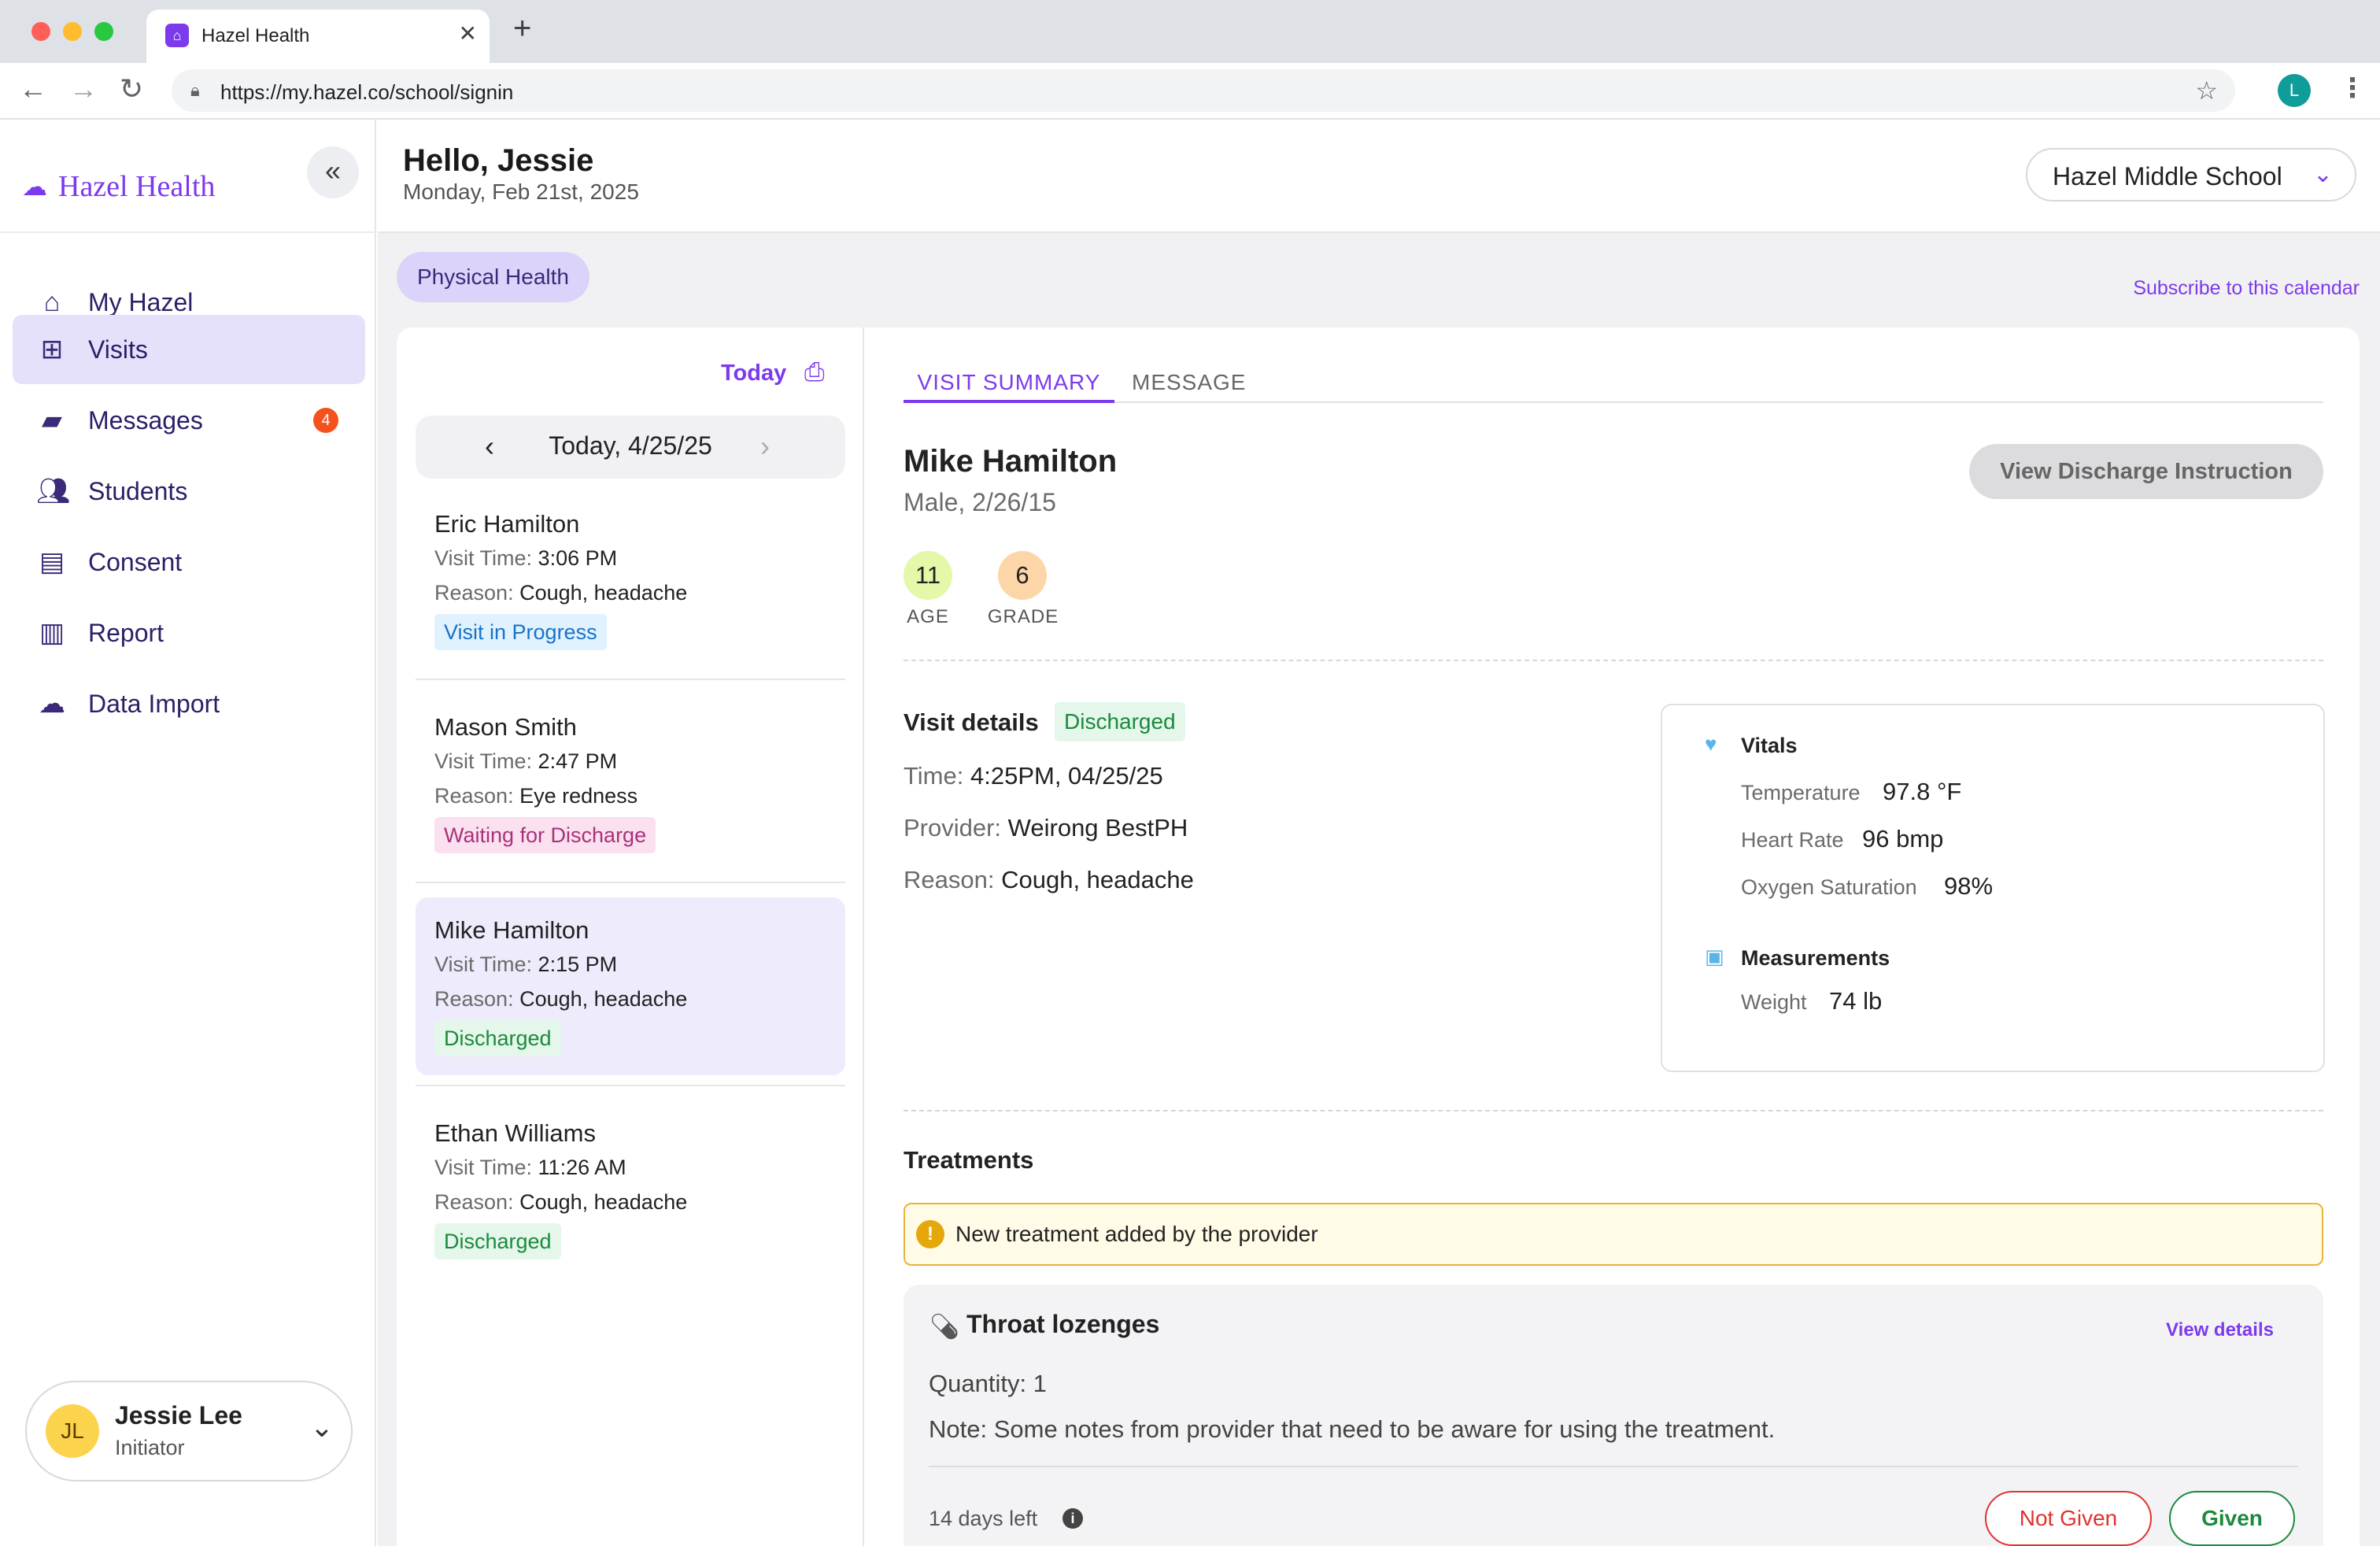 Image resolution: width=2380 pixels, height=1546 pixels. What do you see at coordinates (1072, 1518) in the screenshot?
I see `info-icon: i` at bounding box center [1072, 1518].